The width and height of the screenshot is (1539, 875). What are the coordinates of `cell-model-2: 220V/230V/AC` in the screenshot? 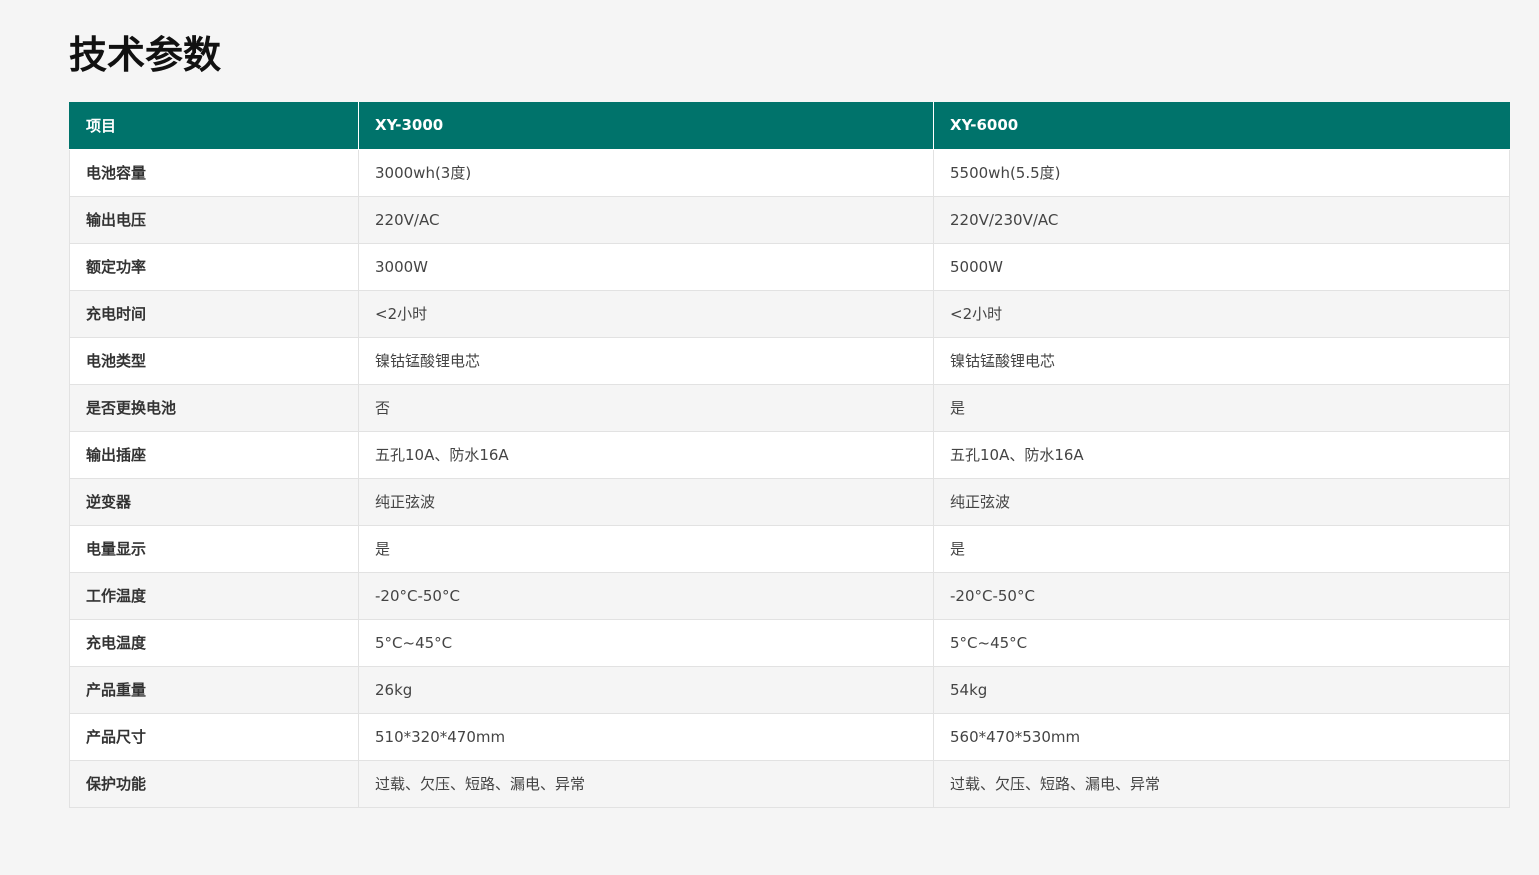 It's located at (1221, 219).